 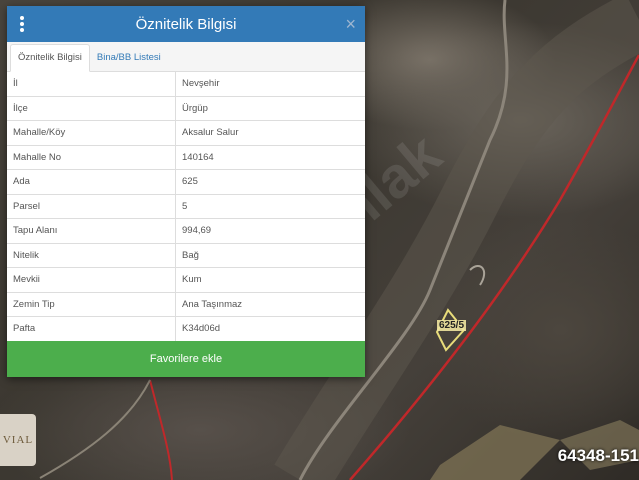 What do you see at coordinates (50, 58) in the screenshot?
I see `tab-attribute-info: Öznitelik Bilgisi` at bounding box center [50, 58].